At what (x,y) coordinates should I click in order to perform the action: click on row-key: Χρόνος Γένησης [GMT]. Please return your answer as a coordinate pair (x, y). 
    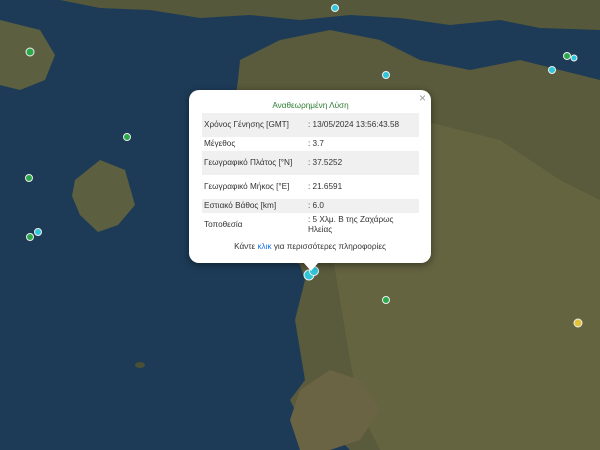
    Looking at the image, I should click on (253, 125).